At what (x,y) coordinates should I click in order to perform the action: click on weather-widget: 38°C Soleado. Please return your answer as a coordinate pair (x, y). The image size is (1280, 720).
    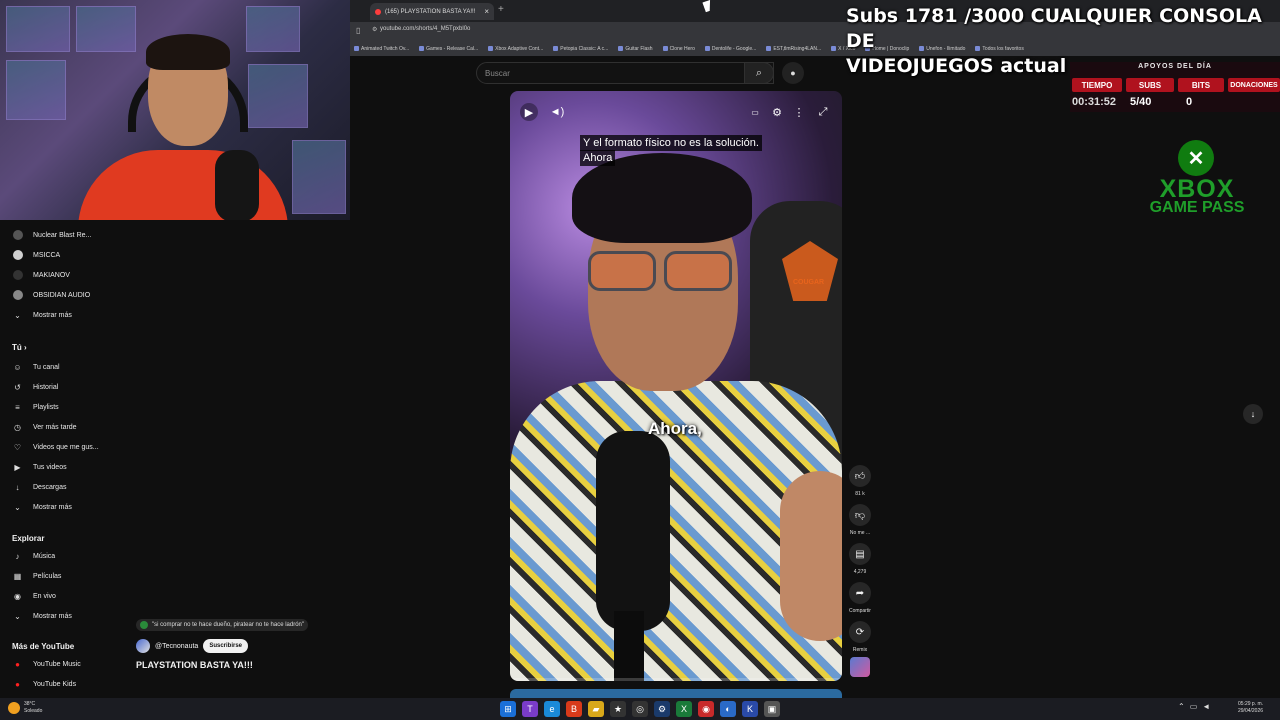
    Looking at the image, I should click on (25, 708).